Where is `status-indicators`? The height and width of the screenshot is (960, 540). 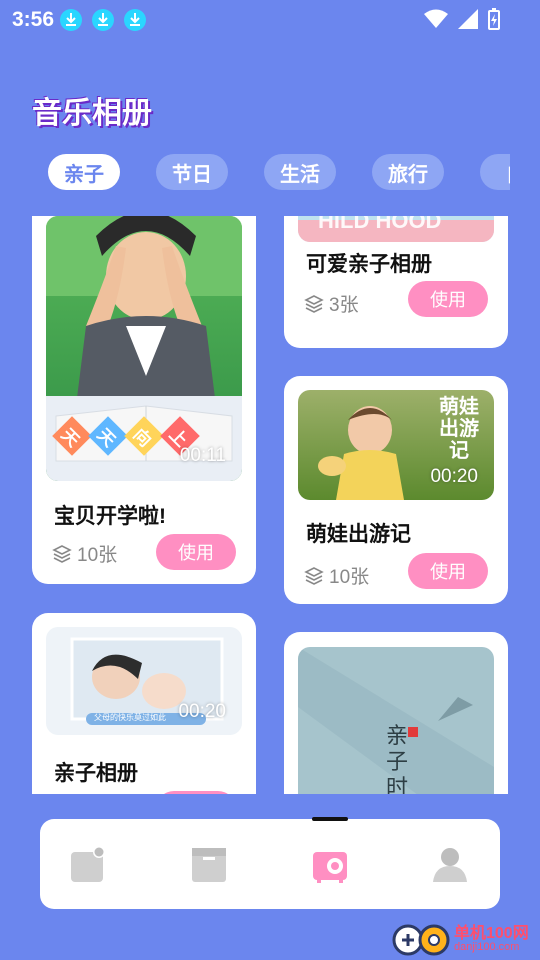 status-indicators is located at coordinates (462, 19).